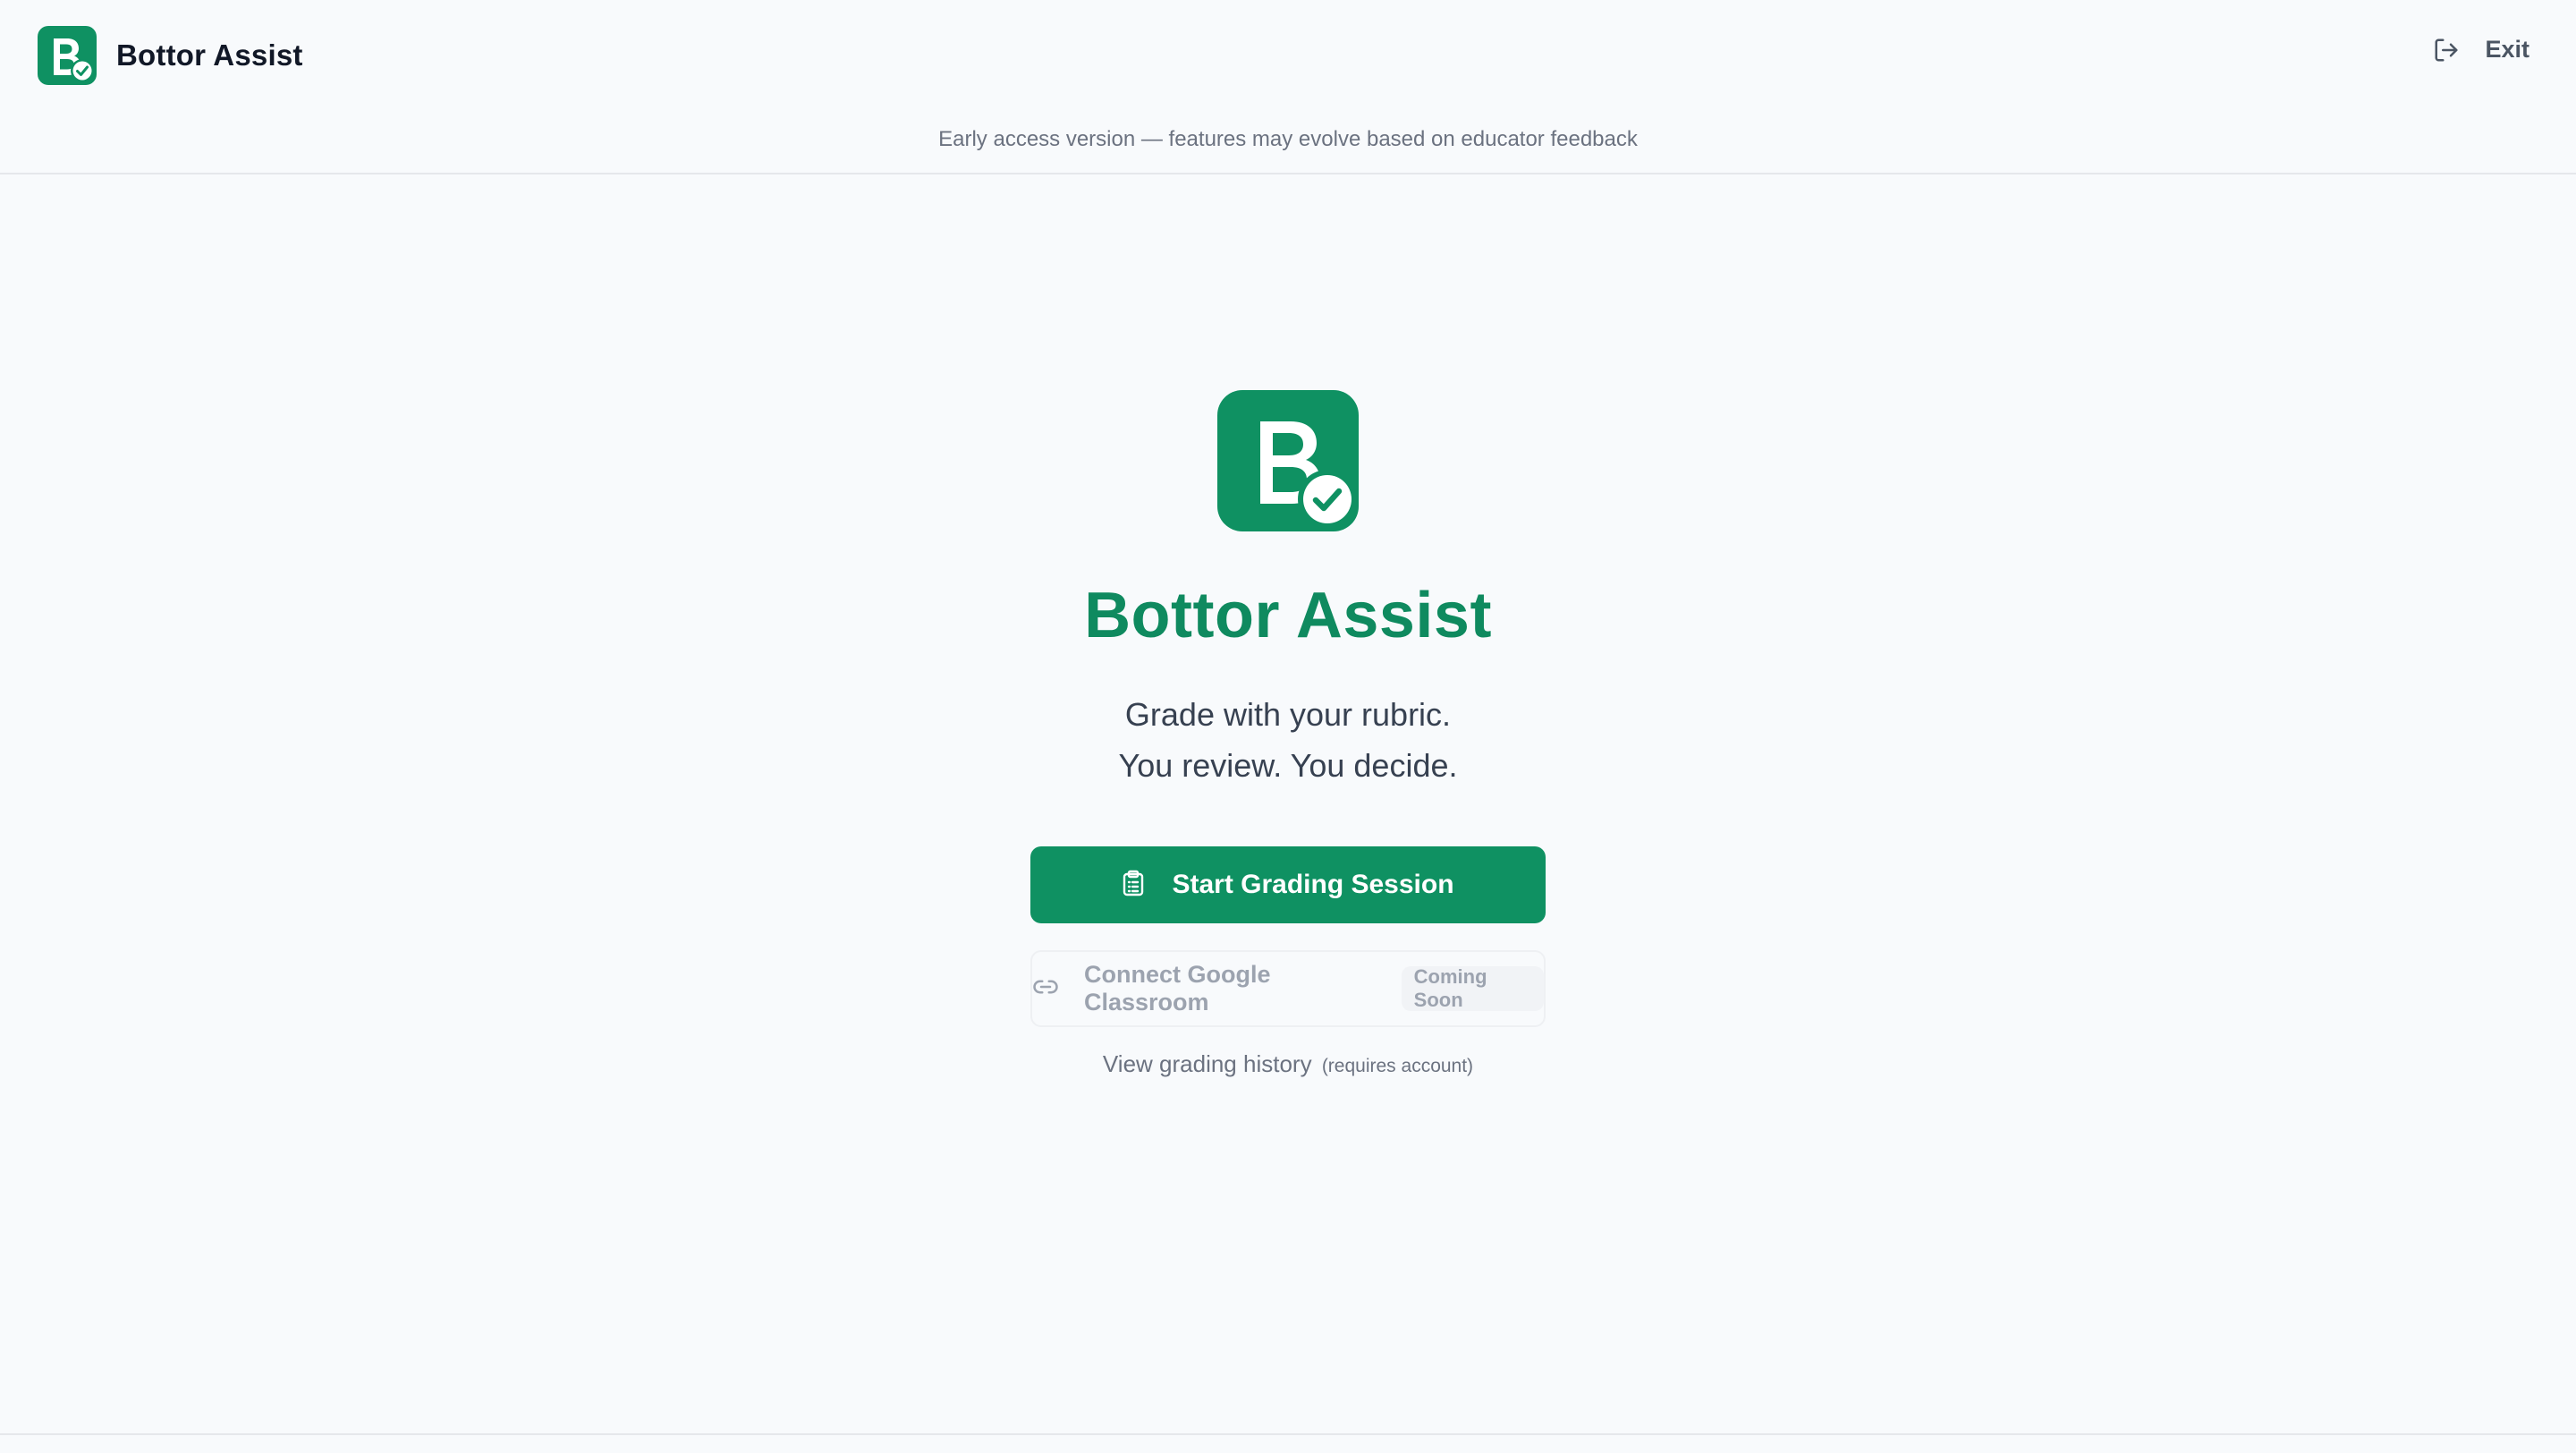 This screenshot has width=2576, height=1453. What do you see at coordinates (1288, 765) in the screenshot?
I see `tagline-line-2: You review. You decide.` at bounding box center [1288, 765].